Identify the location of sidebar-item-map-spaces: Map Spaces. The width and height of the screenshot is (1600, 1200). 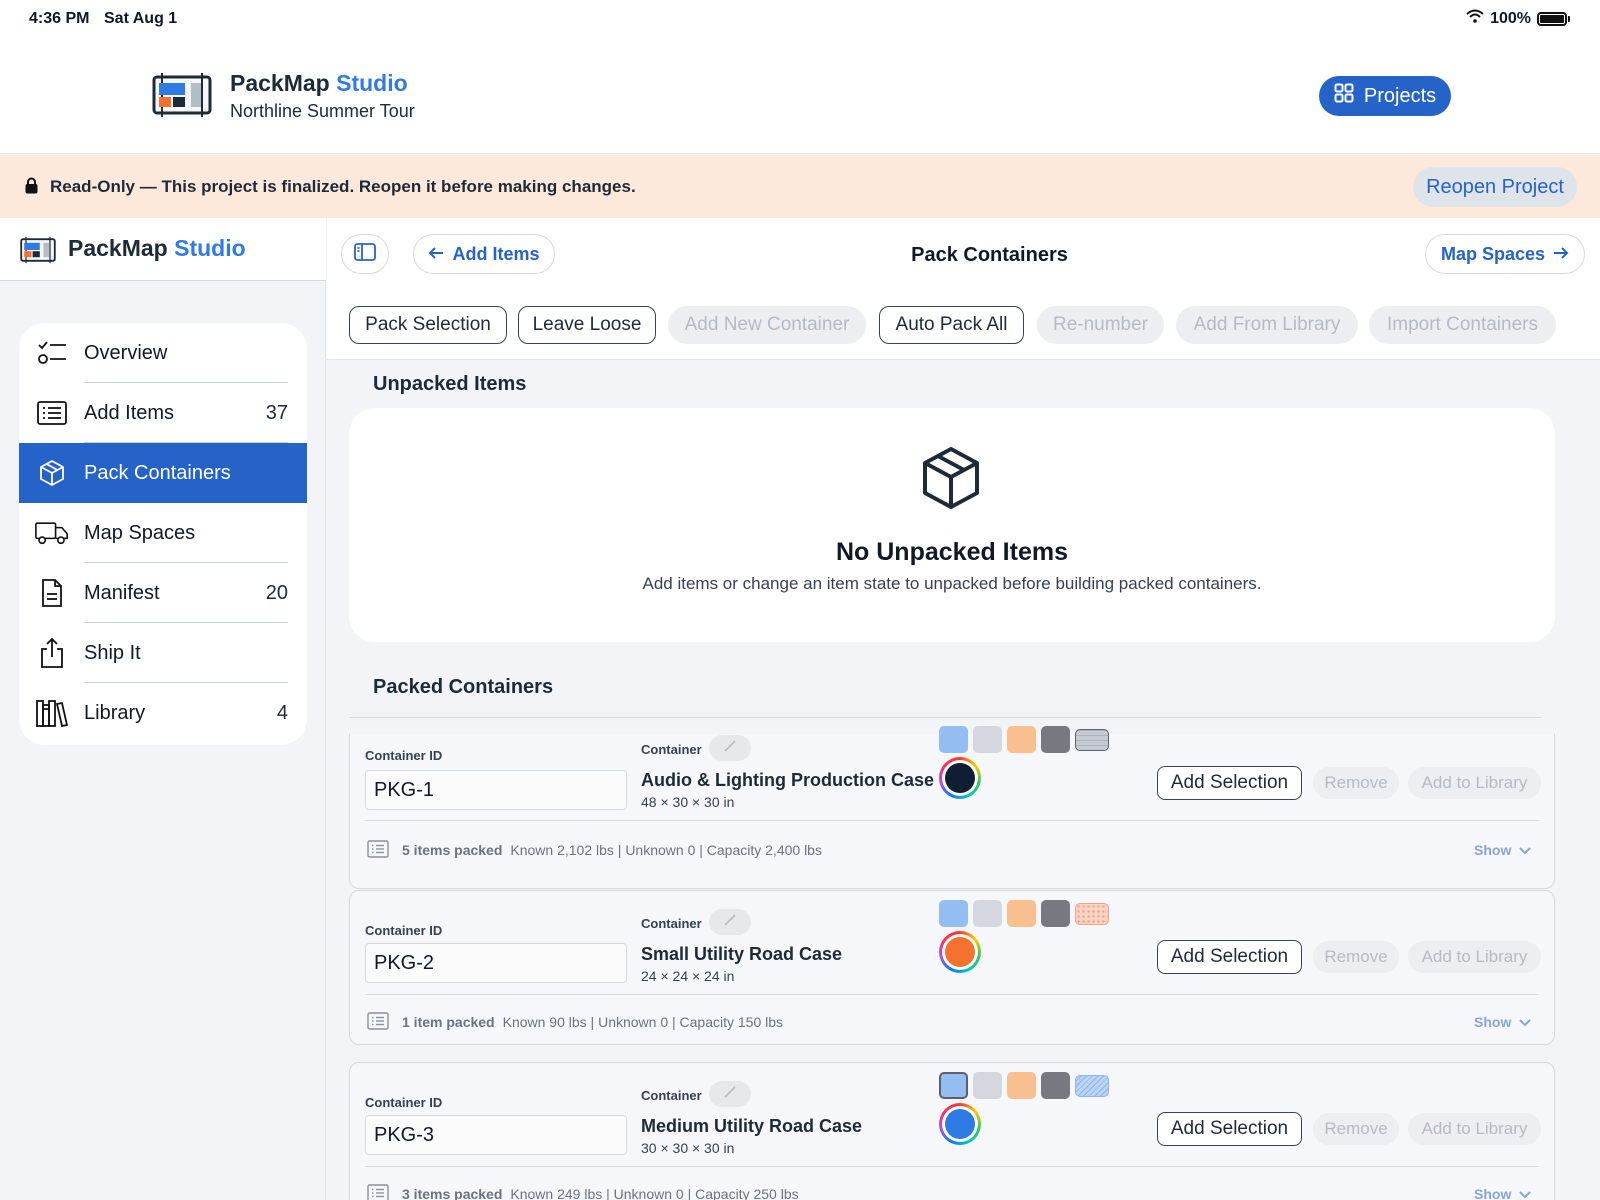
(163, 533).